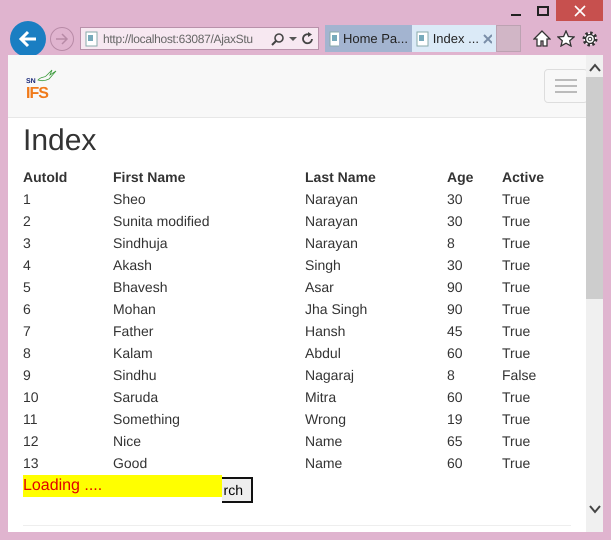 The width and height of the screenshot is (611, 540). I want to click on table-cell-text: Mitra, so click(321, 397).